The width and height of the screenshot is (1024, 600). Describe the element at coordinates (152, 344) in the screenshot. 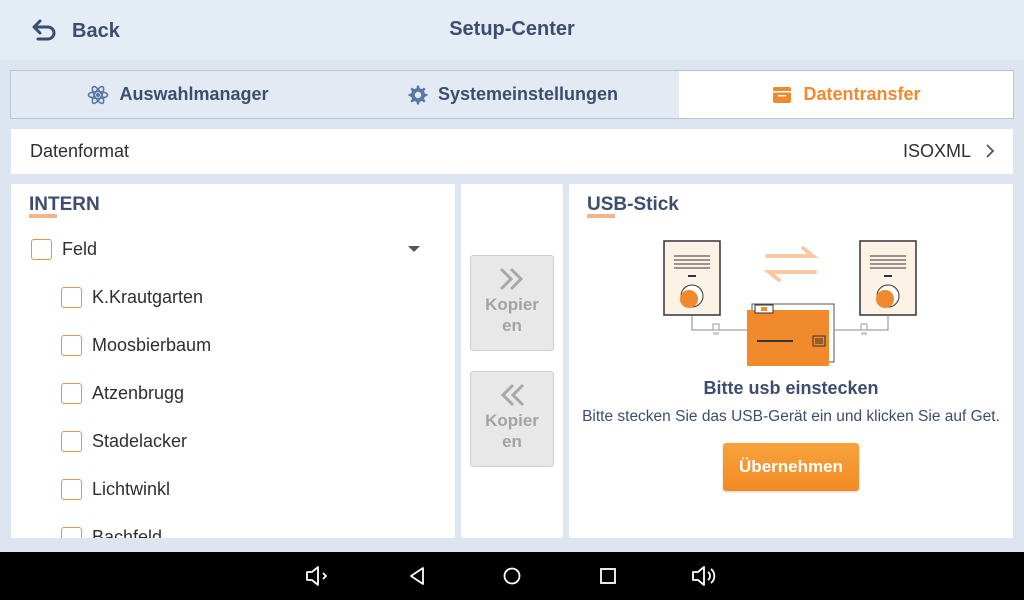

I see `tree-item-label: Moosbierbaum` at that location.